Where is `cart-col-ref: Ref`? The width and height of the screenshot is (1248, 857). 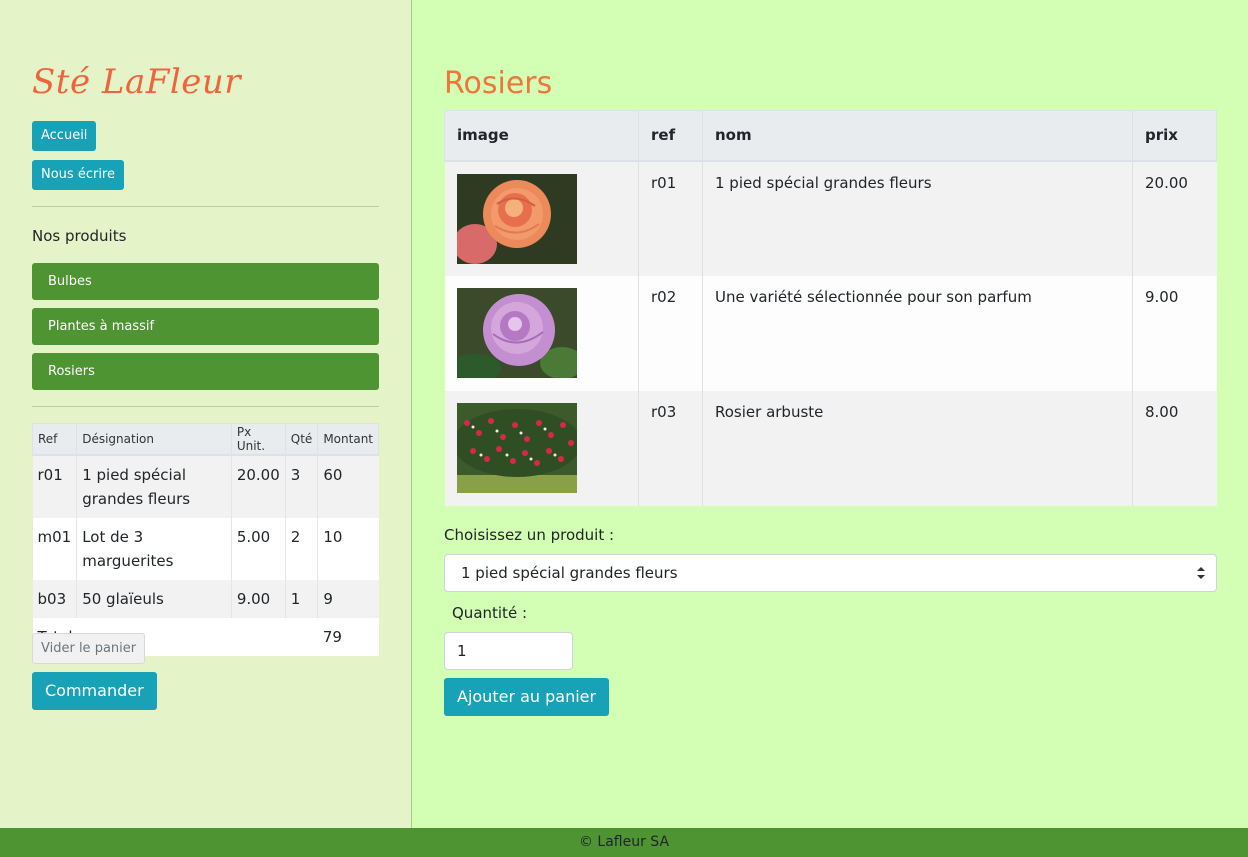 cart-col-ref: Ref is located at coordinates (54, 439).